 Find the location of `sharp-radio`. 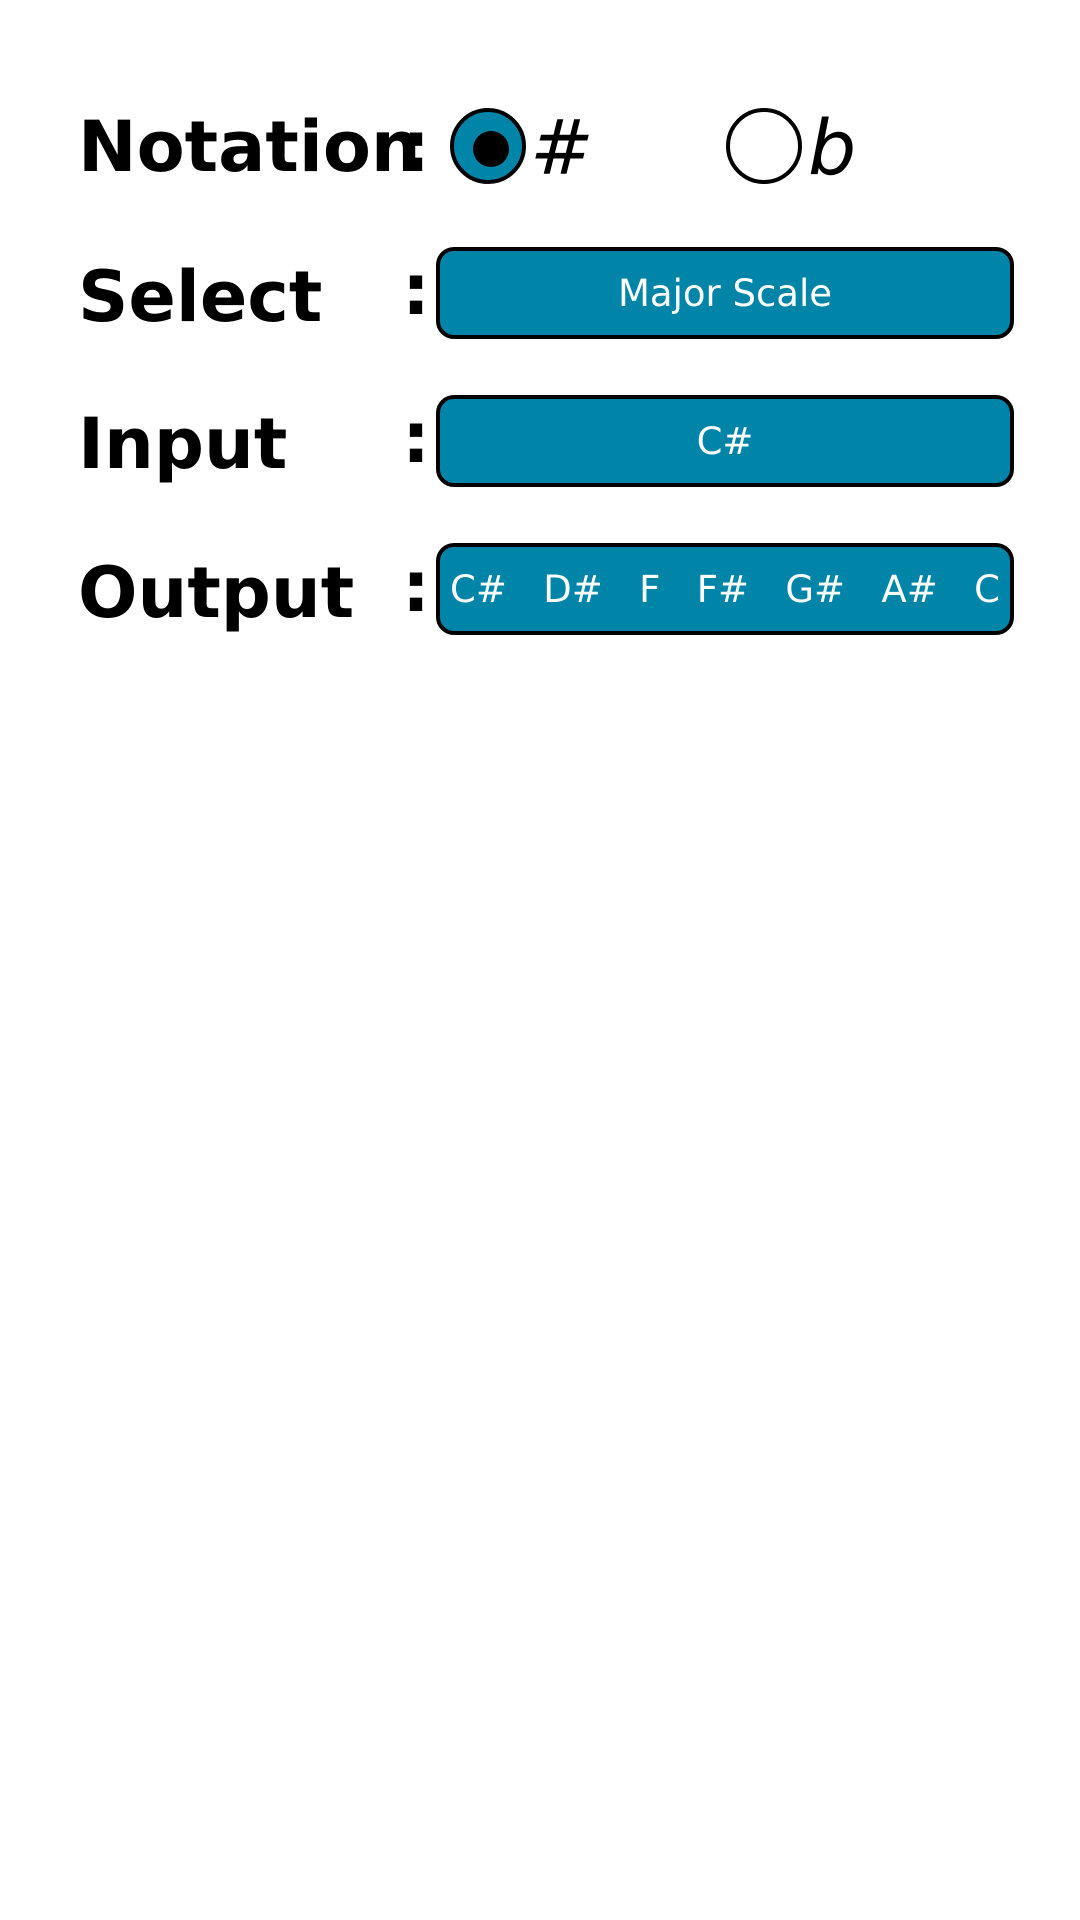

sharp-radio is located at coordinates (488, 146).